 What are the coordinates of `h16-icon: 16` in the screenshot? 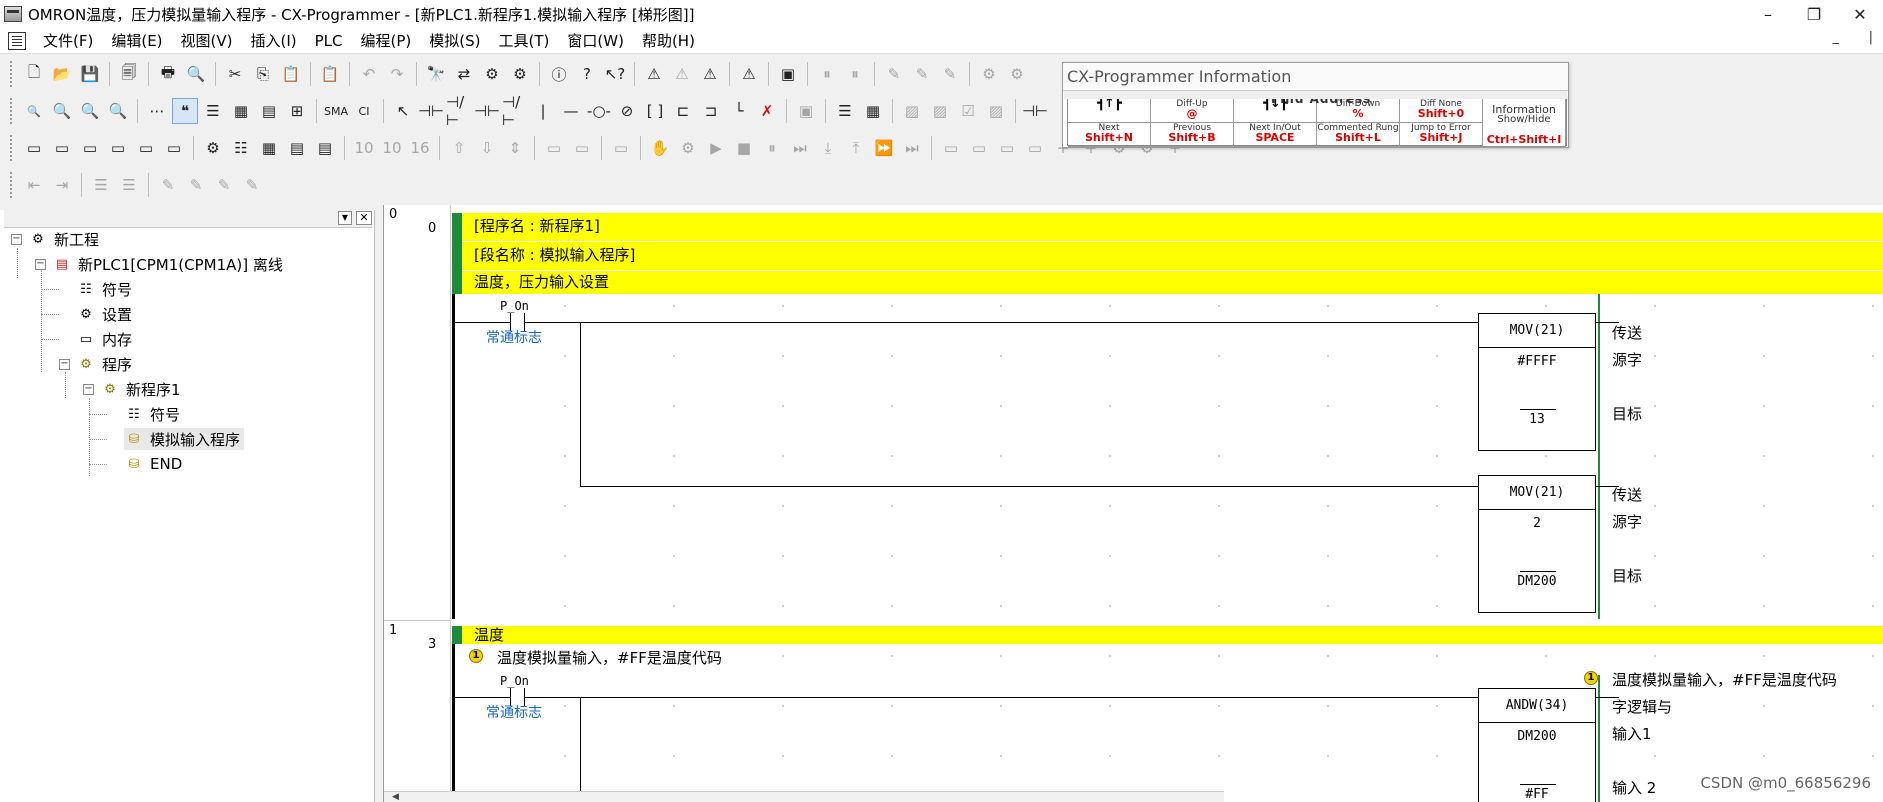 It's located at (420, 148).